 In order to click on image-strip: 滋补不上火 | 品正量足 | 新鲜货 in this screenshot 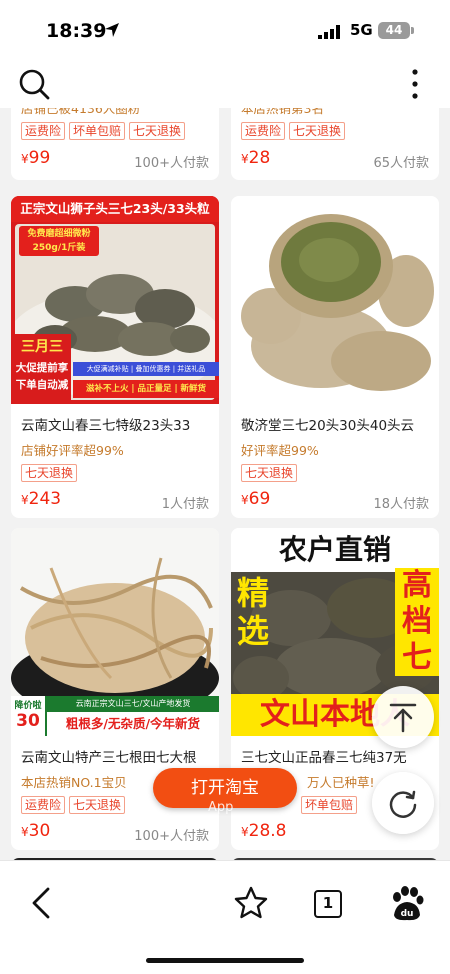, I will do `click(146, 389)`.